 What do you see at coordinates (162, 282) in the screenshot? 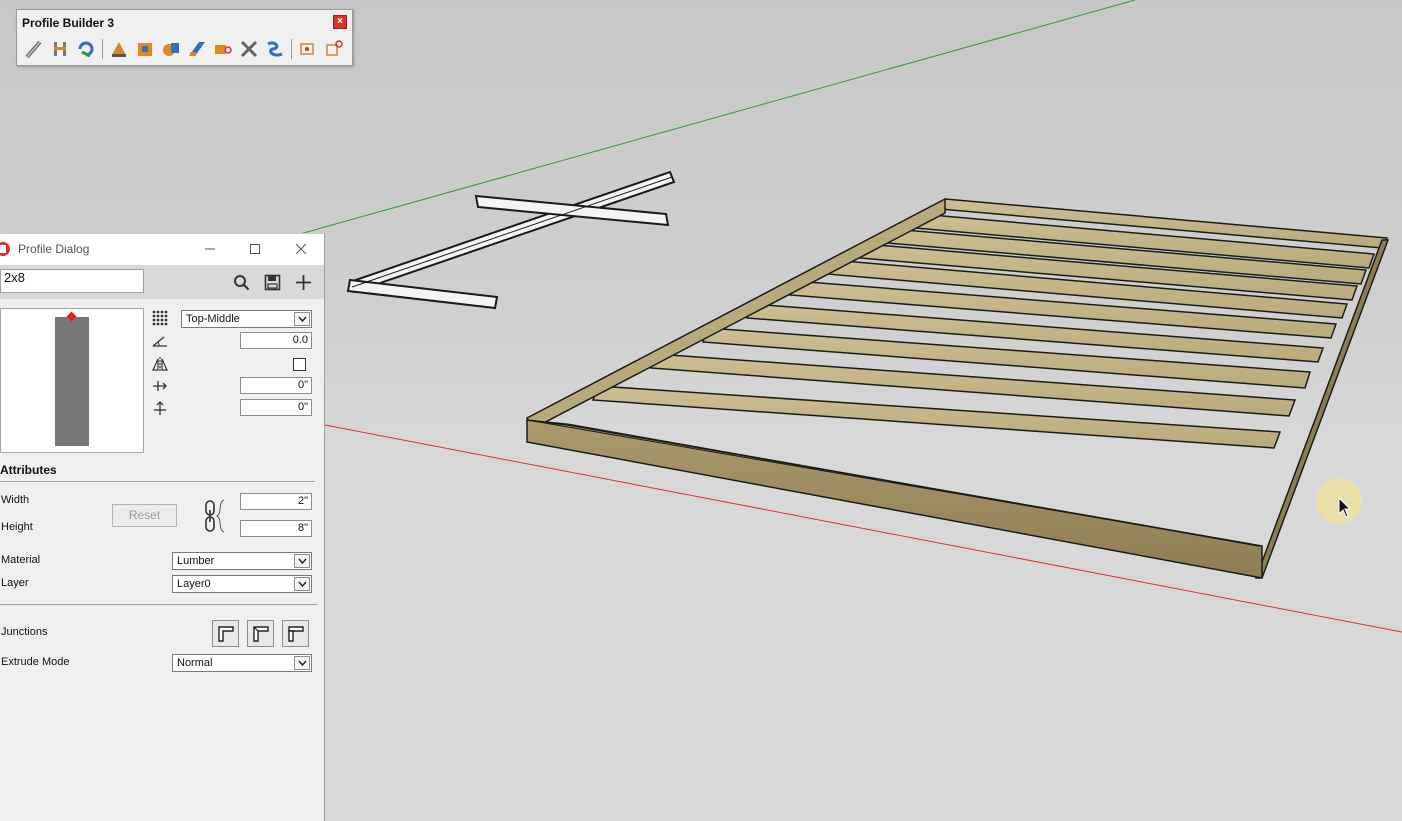
I see `profile-header: 2x8` at bounding box center [162, 282].